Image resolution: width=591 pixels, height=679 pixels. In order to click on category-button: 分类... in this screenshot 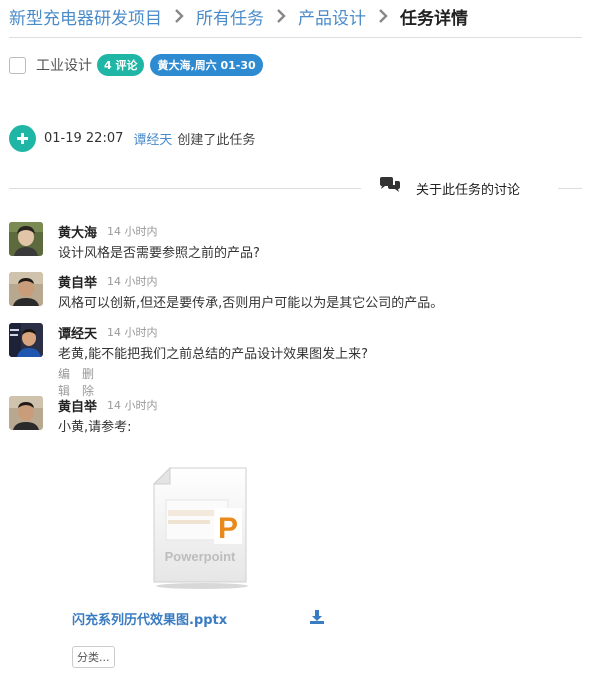, I will do `click(93, 657)`.